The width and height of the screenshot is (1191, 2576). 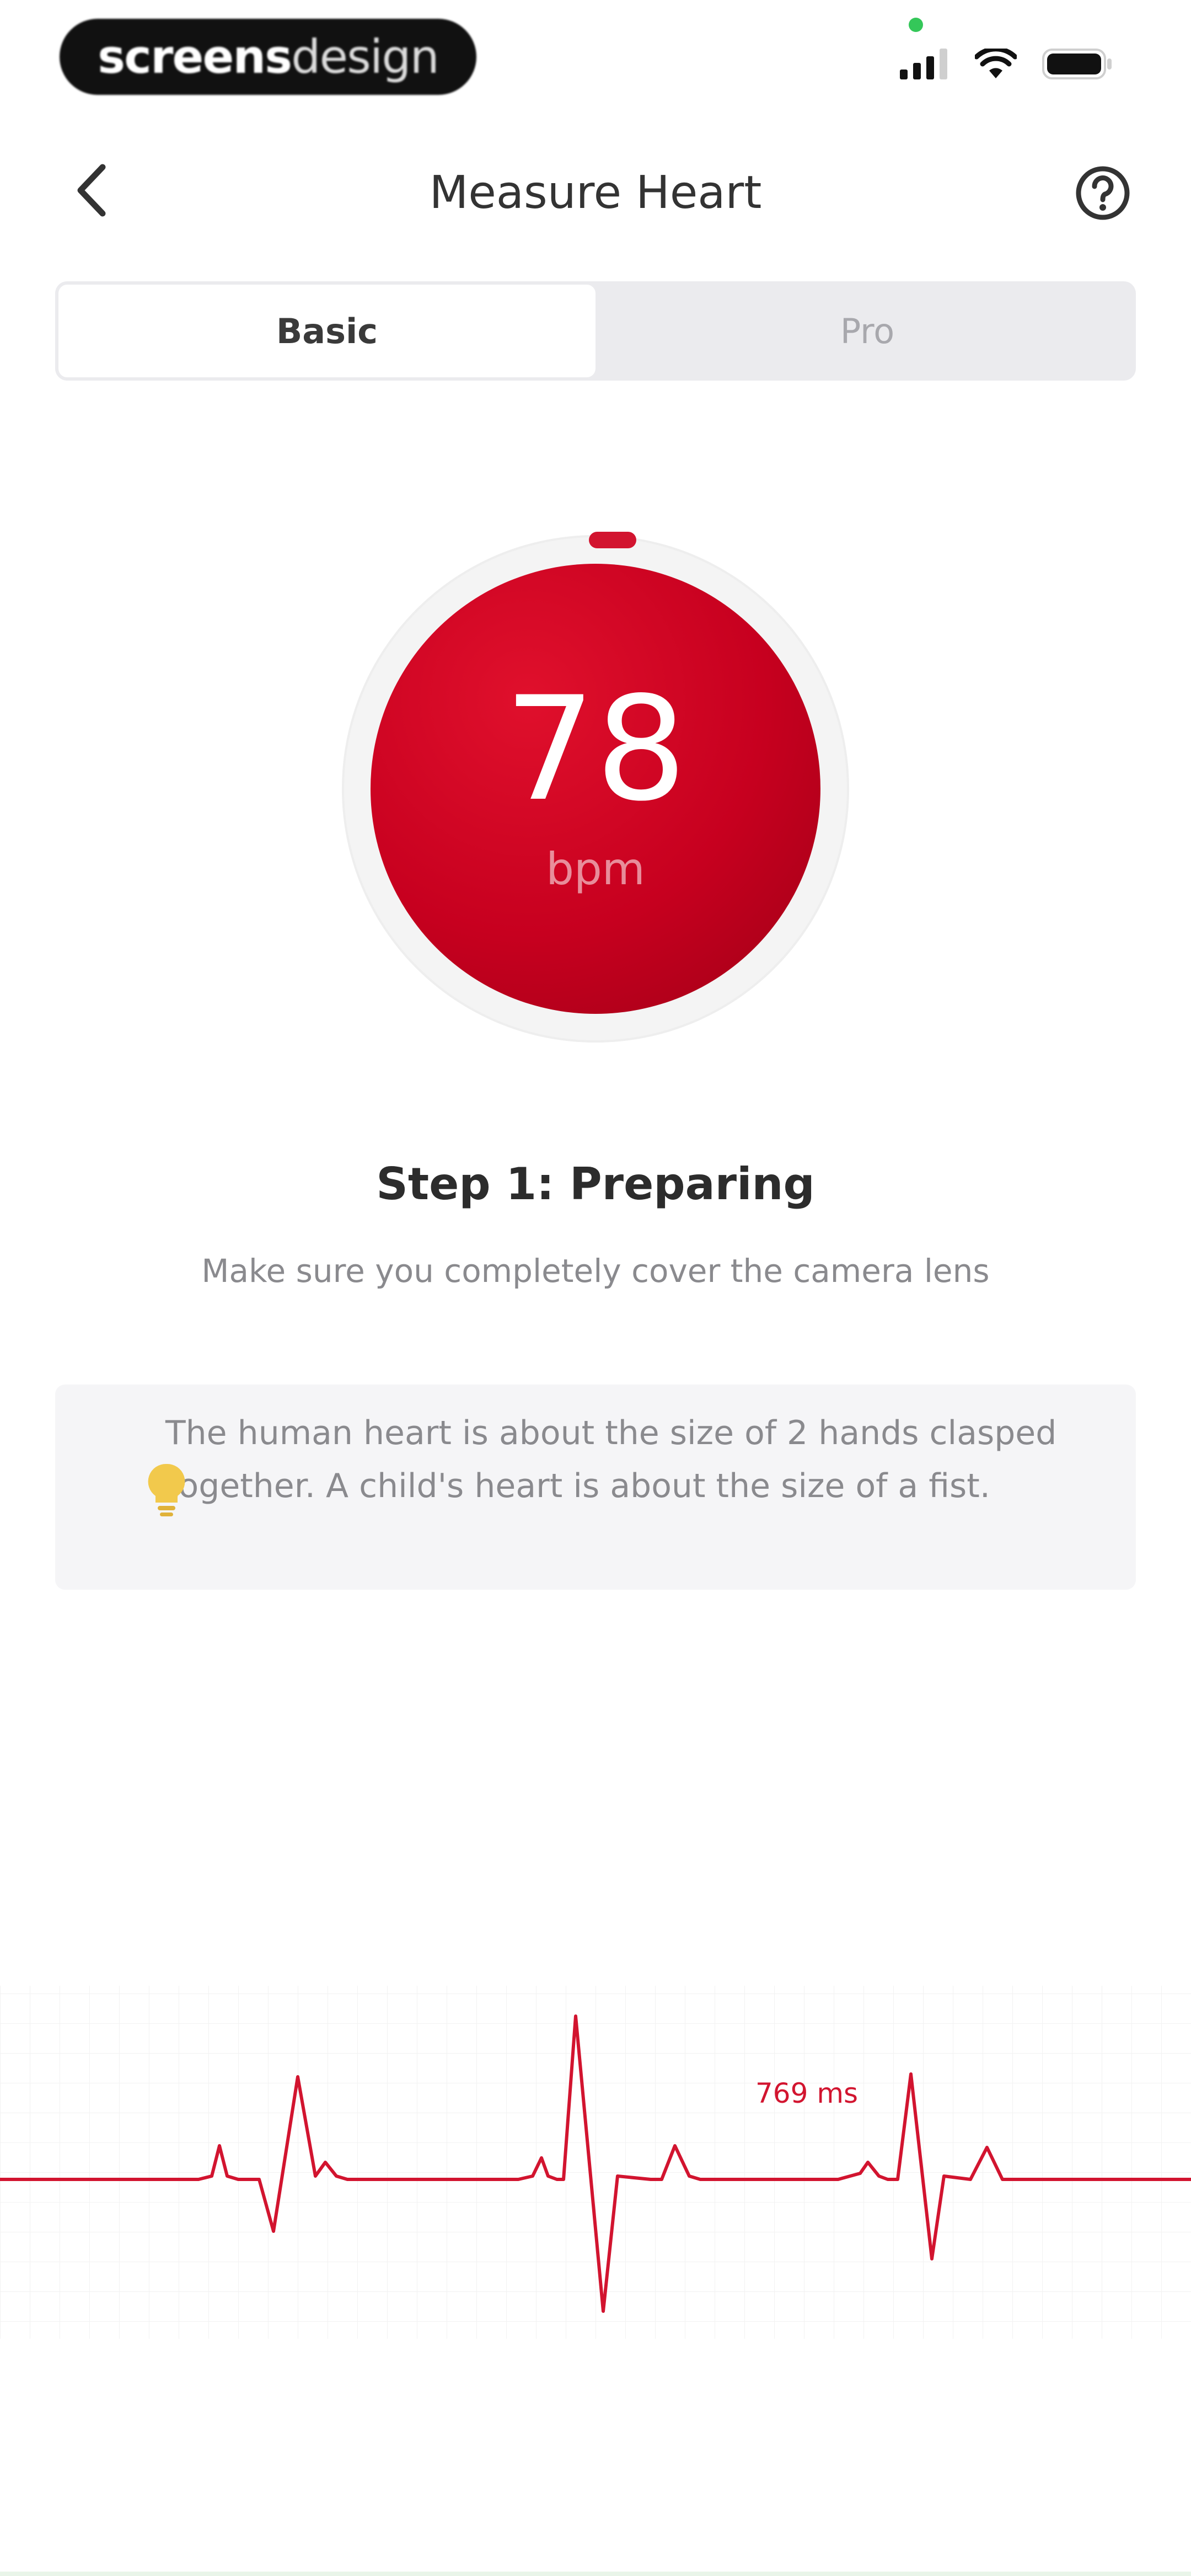 What do you see at coordinates (365, 57) in the screenshot?
I see `brand-logo-light: design` at bounding box center [365, 57].